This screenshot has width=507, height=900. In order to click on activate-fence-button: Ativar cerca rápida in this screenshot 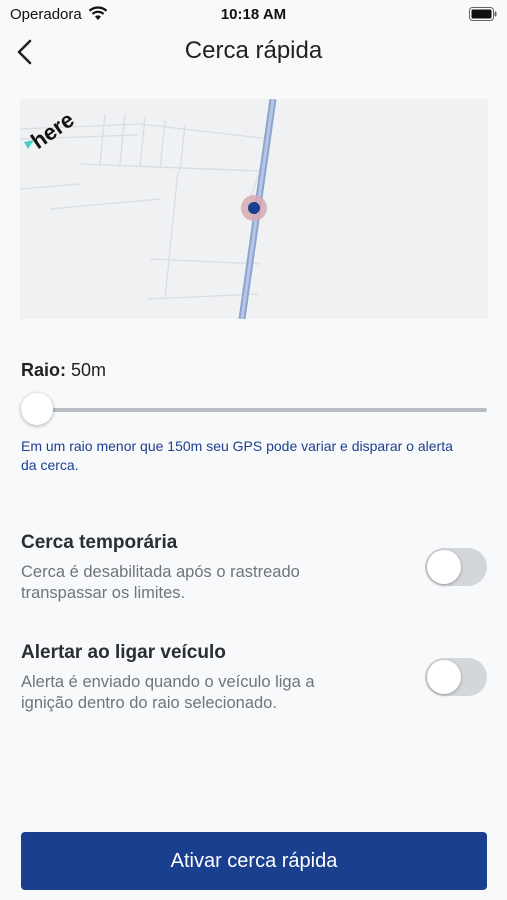, I will do `click(254, 861)`.